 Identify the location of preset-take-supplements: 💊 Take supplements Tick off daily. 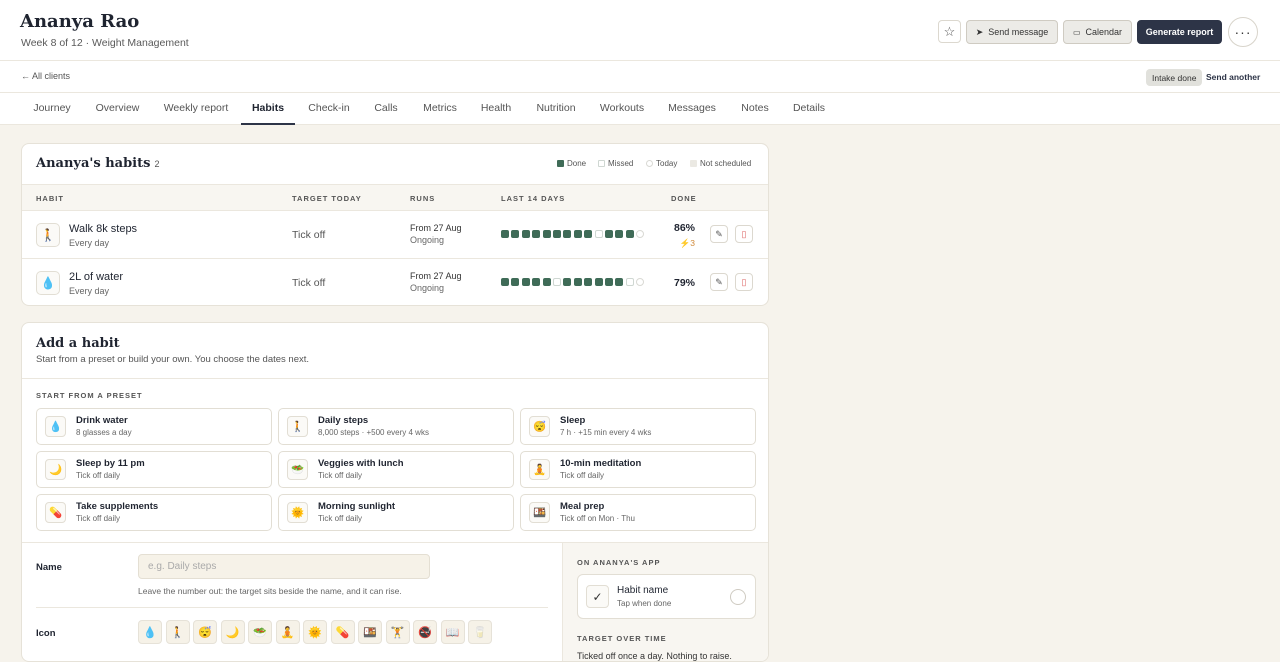
(154, 512).